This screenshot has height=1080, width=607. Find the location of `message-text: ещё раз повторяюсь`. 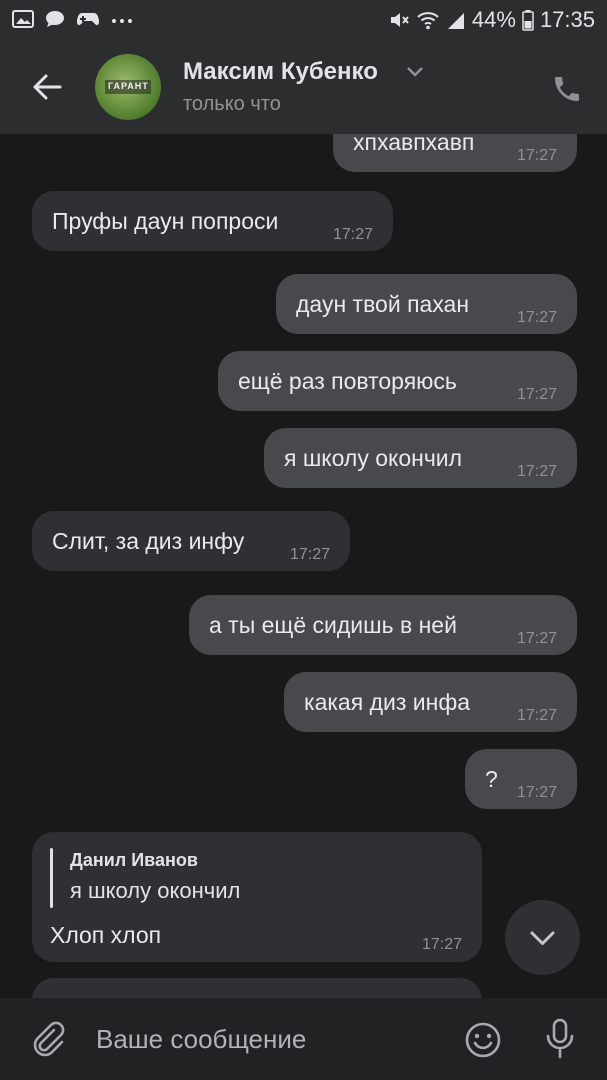

message-text: ещё раз повторяюсь is located at coordinates (347, 381).